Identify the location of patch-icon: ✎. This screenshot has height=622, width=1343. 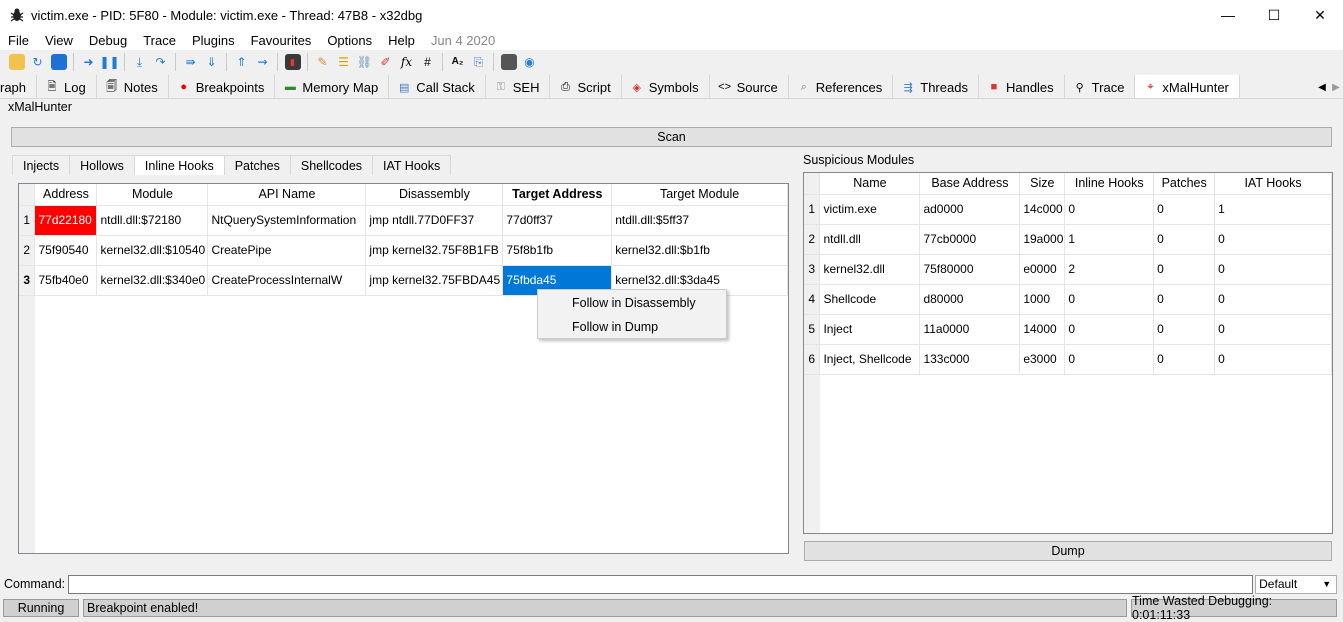
(323, 62).